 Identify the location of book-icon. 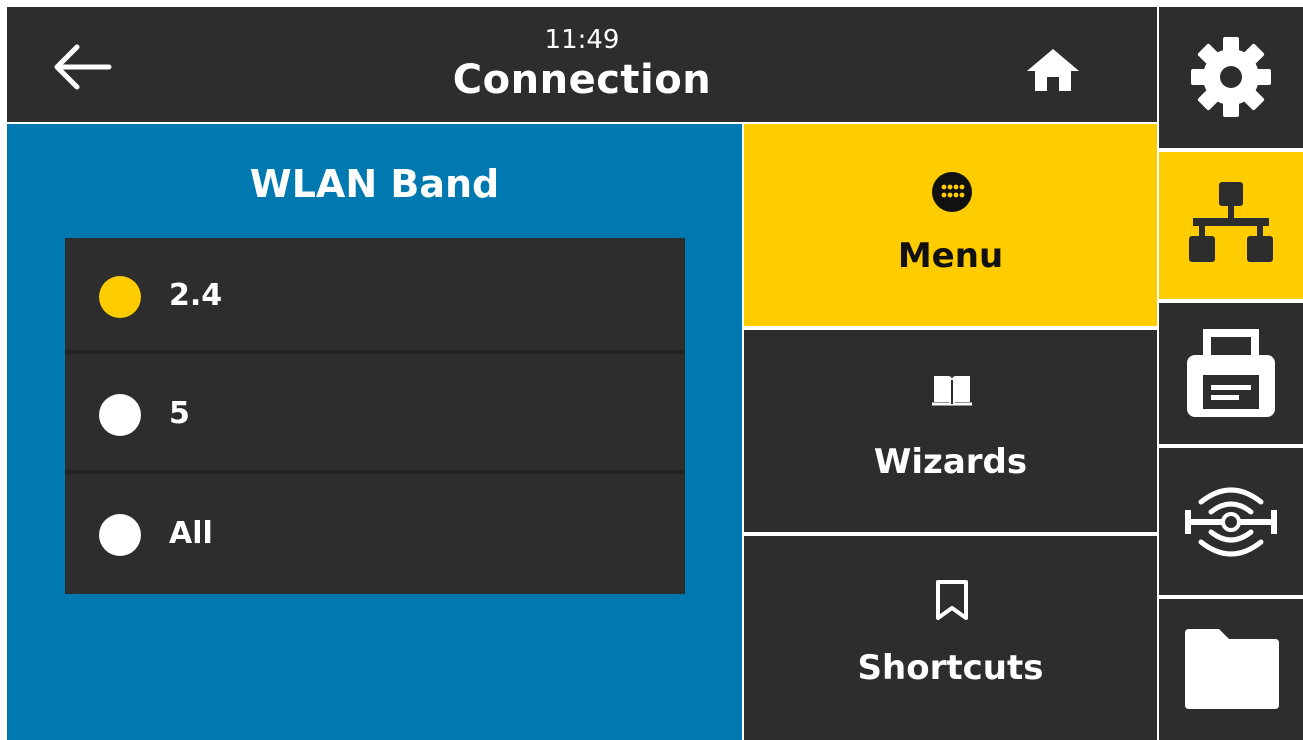
(952, 391).